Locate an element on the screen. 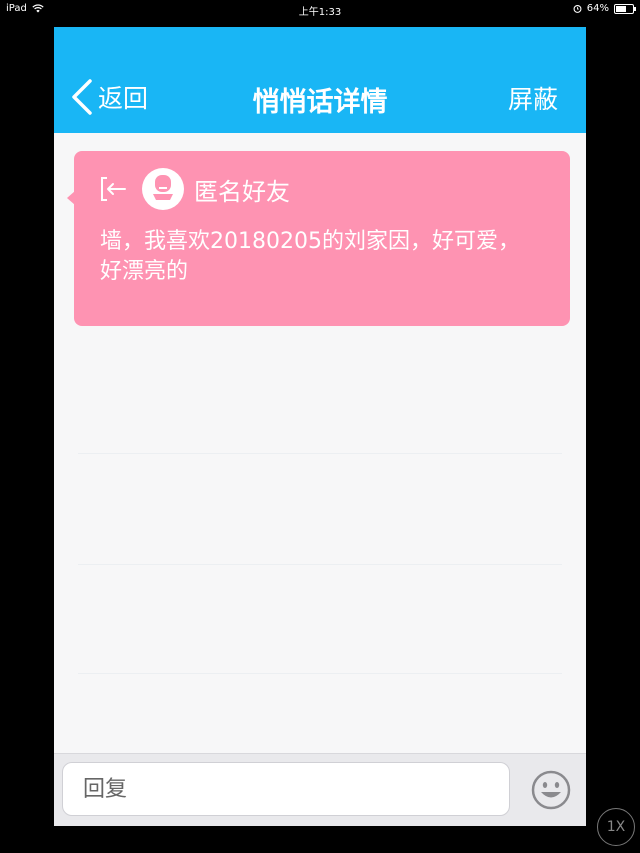 The height and width of the screenshot is (853, 640). card-tail is located at coordinates (71, 198).